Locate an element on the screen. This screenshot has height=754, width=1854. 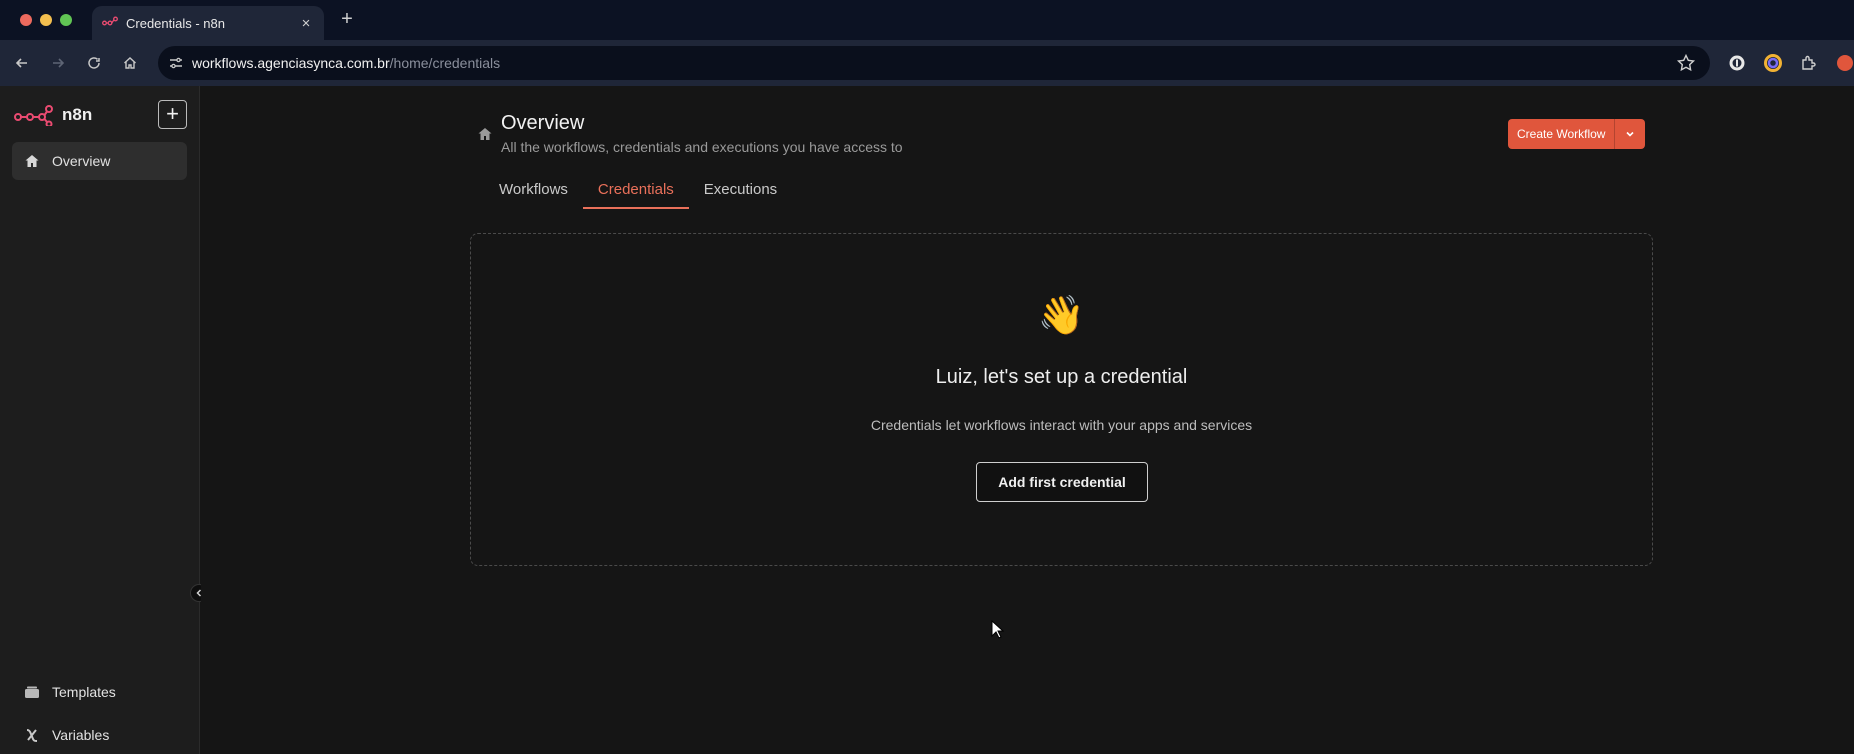
overview-tabs: Workflows Credentials Executions is located at coordinates (638, 190).